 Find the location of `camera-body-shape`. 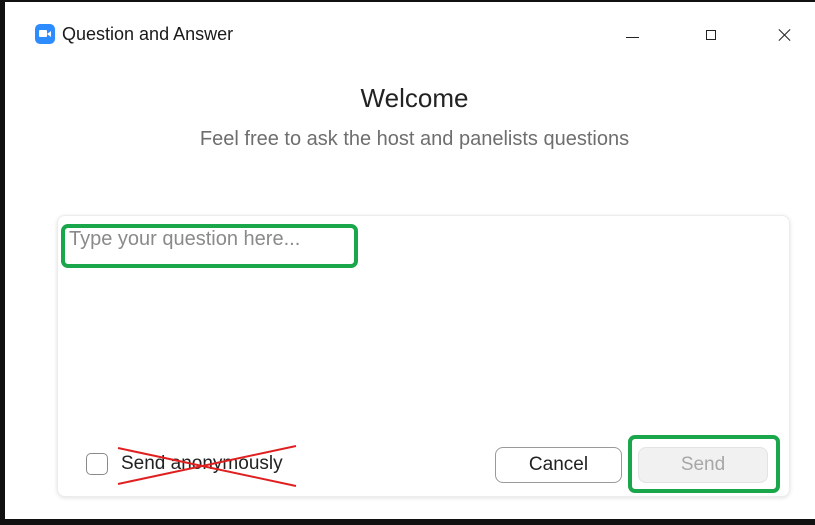

camera-body-shape is located at coordinates (43, 33).